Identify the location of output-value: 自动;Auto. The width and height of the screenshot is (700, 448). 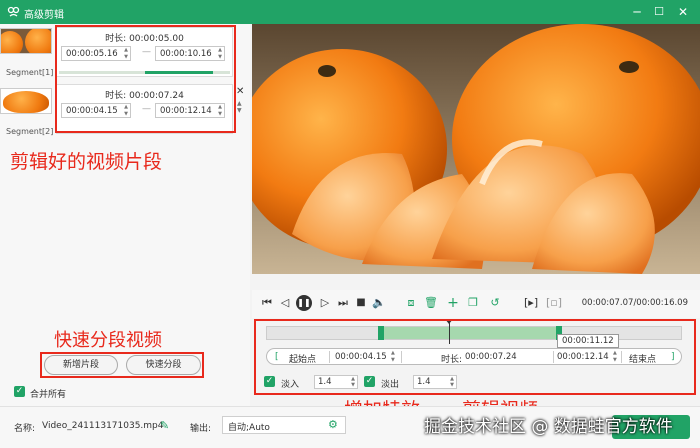
(249, 428).